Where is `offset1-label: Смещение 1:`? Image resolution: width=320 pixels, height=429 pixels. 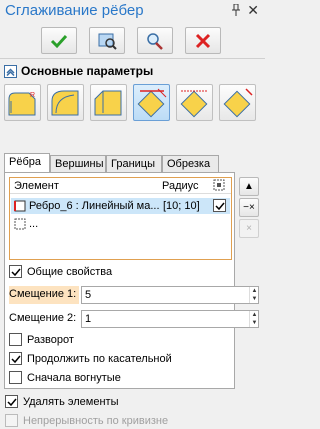
offset1-label: Смещение 1: is located at coordinates (44, 295).